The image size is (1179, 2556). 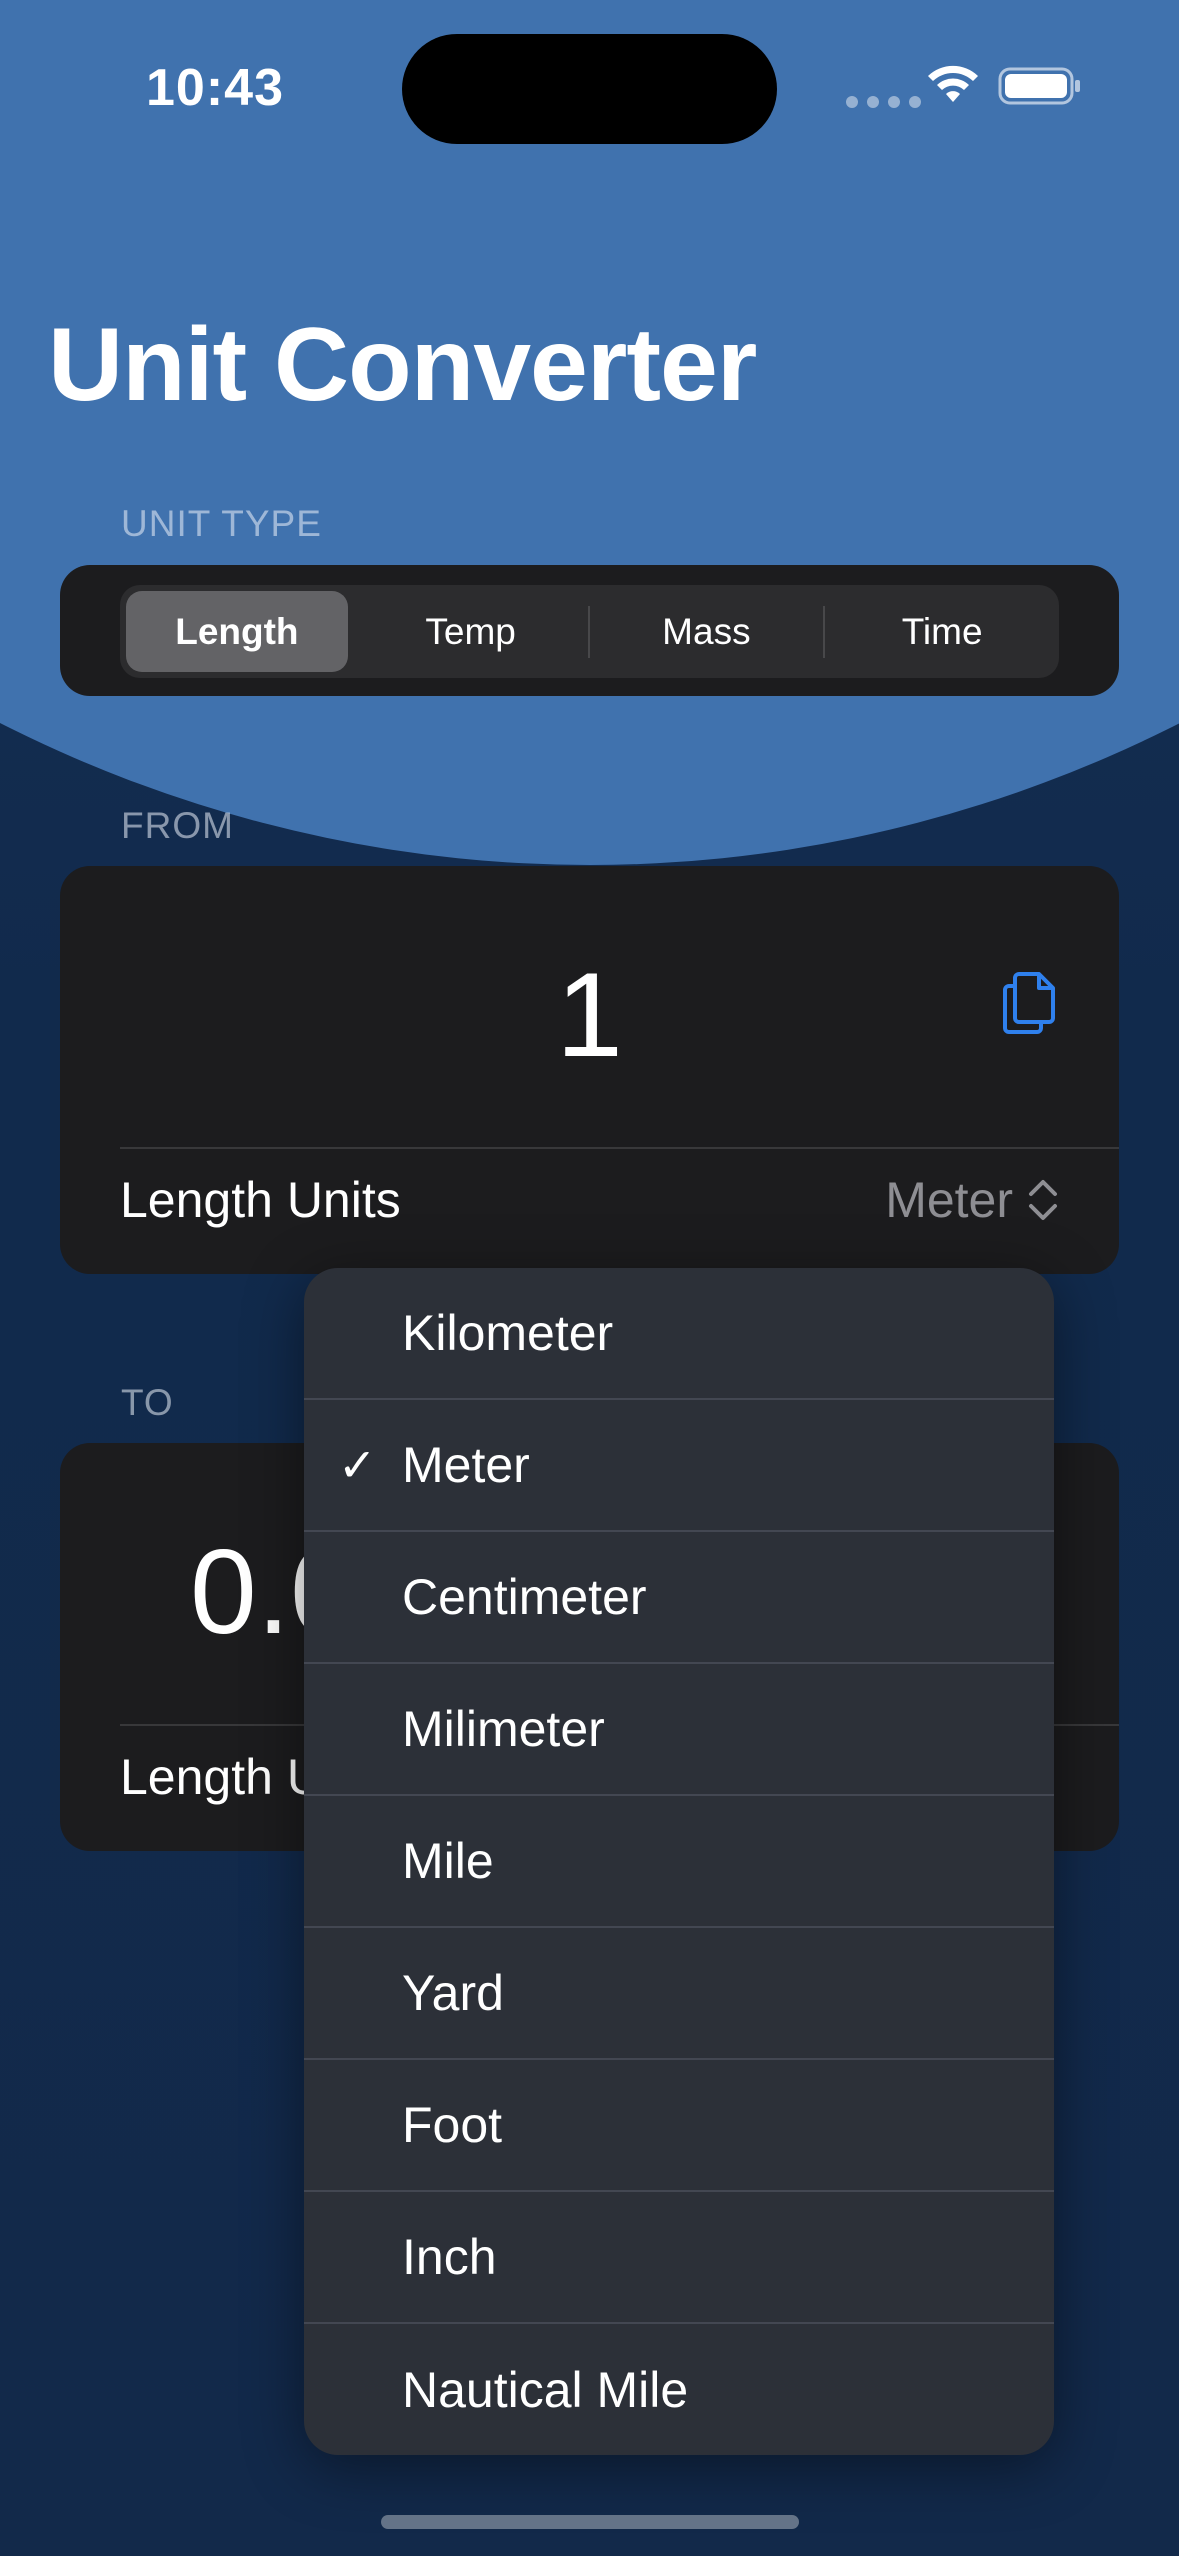 What do you see at coordinates (1043, 1200) in the screenshot?
I see `chevron-up-down-icon` at bounding box center [1043, 1200].